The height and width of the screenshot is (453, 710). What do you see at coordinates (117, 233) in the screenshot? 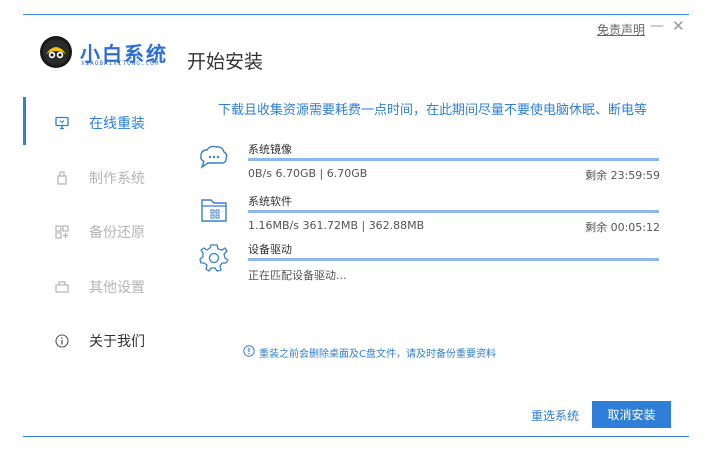
I see `sidebar-item-label: 备份还原` at bounding box center [117, 233].